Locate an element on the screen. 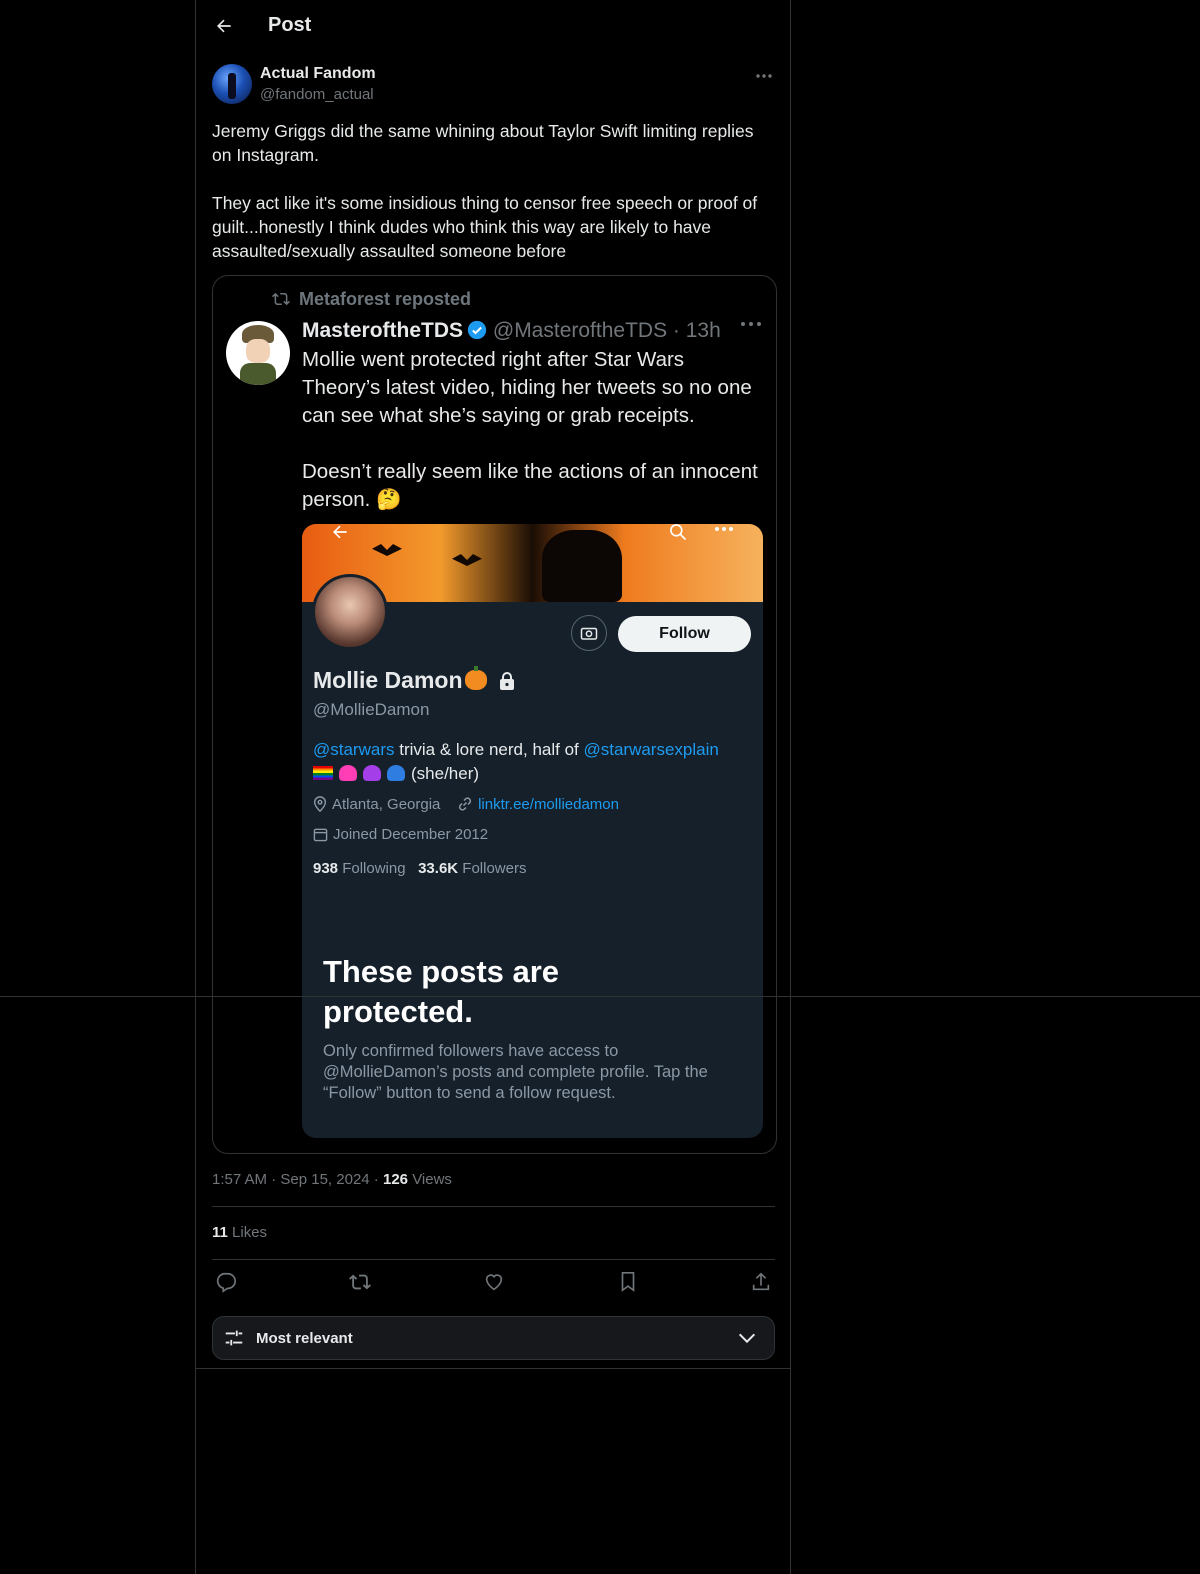 Image resolution: width=1200 pixels, height=1574 pixels. views-count: 126 is located at coordinates (395, 1179).